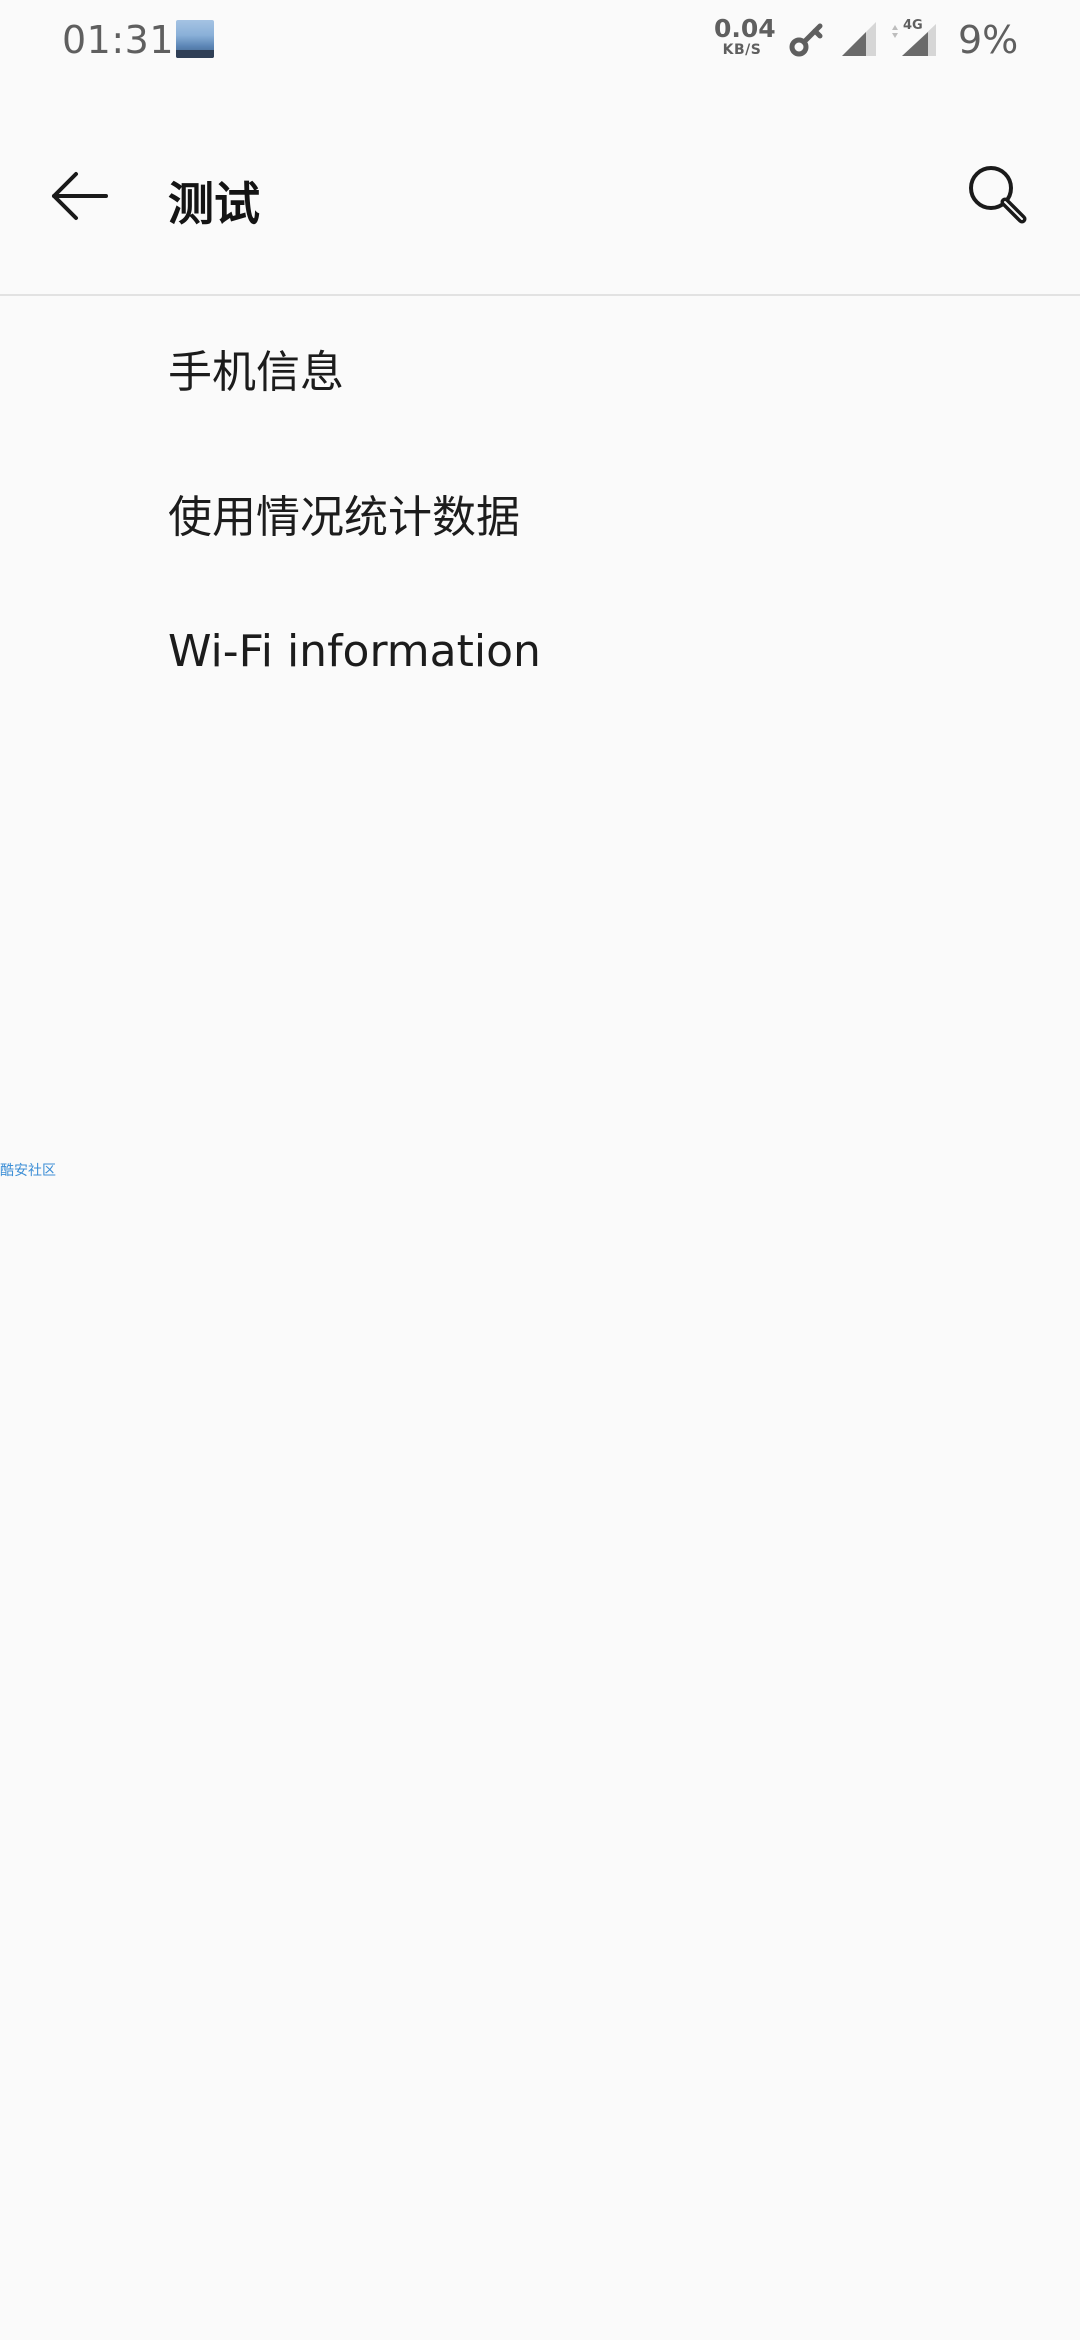 Image resolution: width=1080 pixels, height=2340 pixels. I want to click on page-title: 测试, so click(214, 204).